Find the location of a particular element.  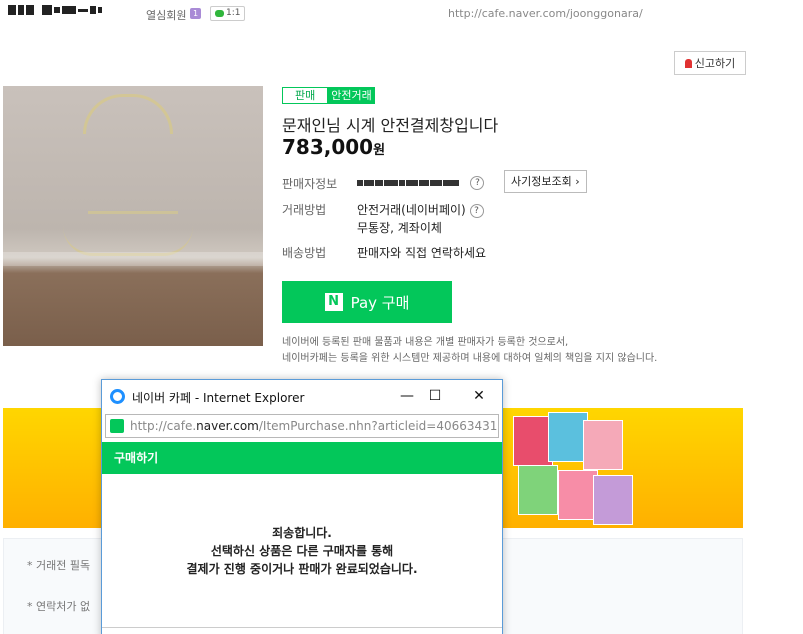

chat-bubble-icon is located at coordinates (219, 13).